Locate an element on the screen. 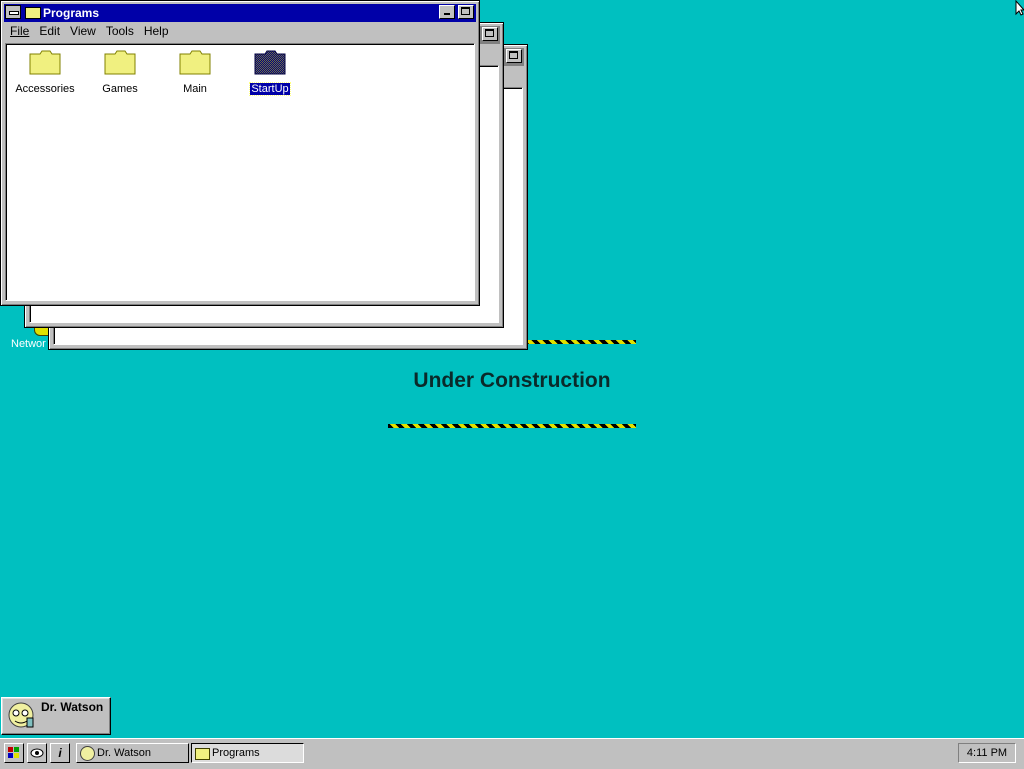 Image resolution: width=1024 pixels, height=769 pixels. menu-tools: Tools is located at coordinates (120, 31).